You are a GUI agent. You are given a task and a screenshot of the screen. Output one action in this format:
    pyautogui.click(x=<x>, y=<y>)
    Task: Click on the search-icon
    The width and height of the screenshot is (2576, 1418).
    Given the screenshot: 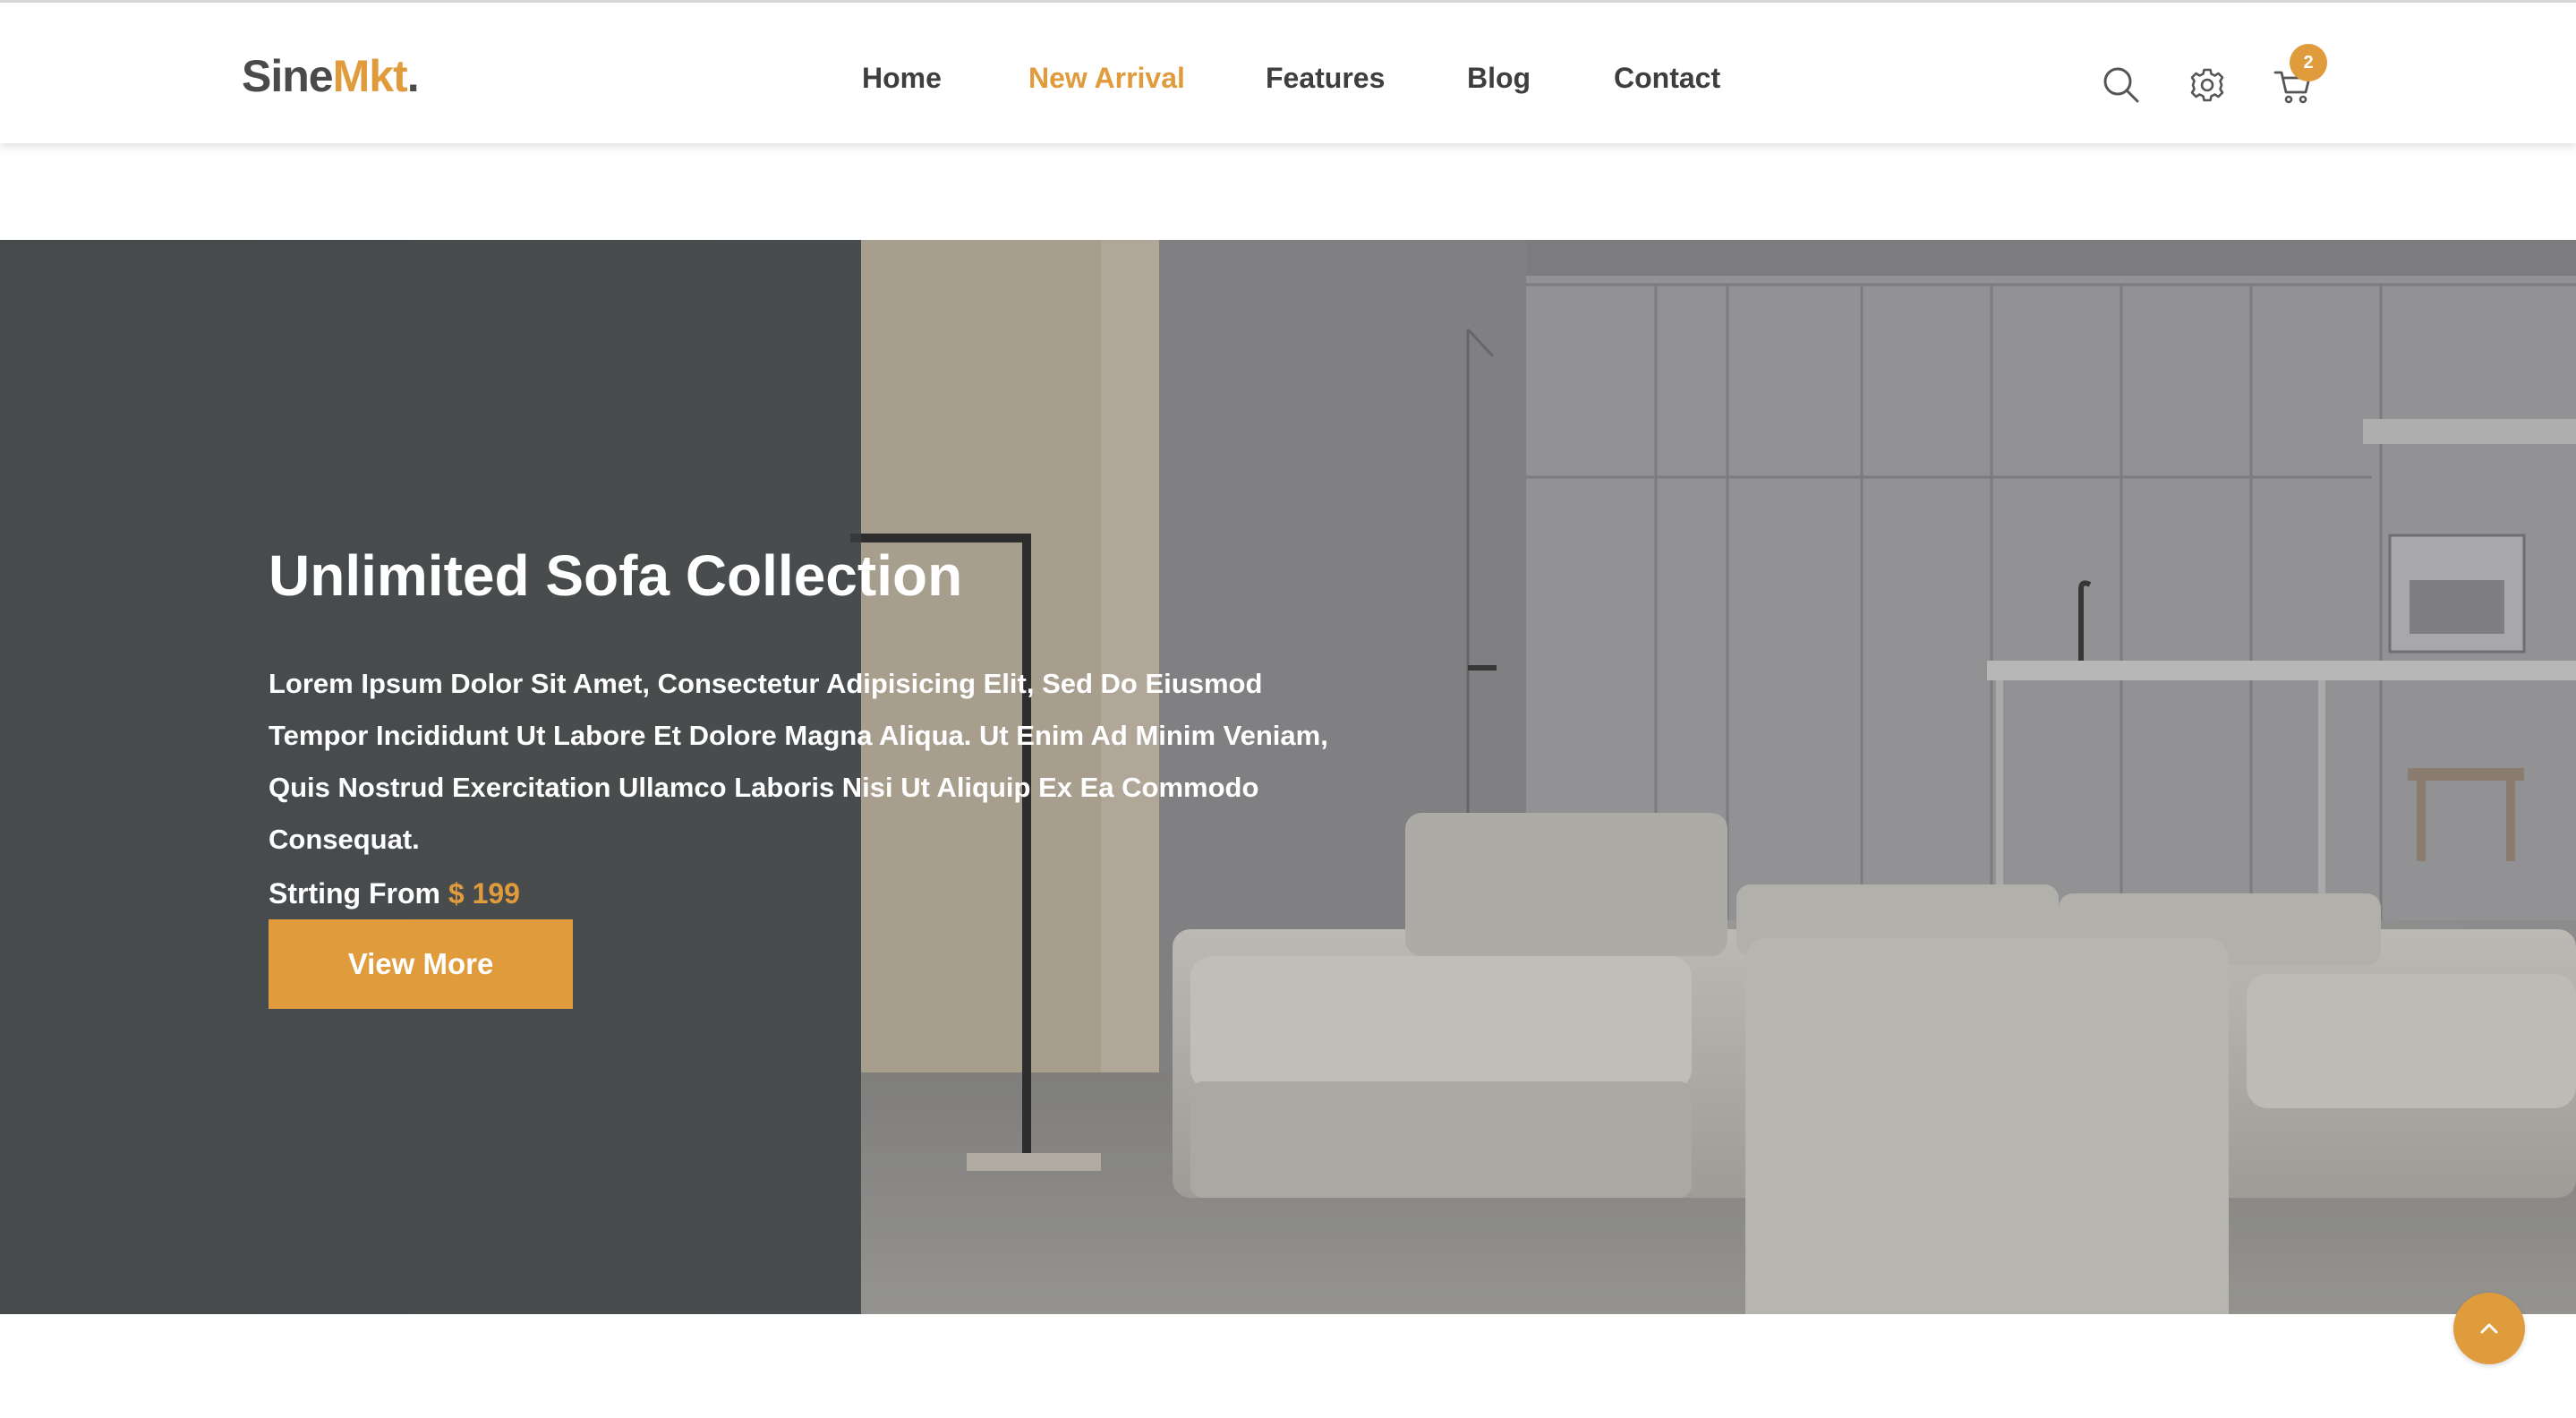 What is the action you would take?
    pyautogui.click(x=2121, y=85)
    